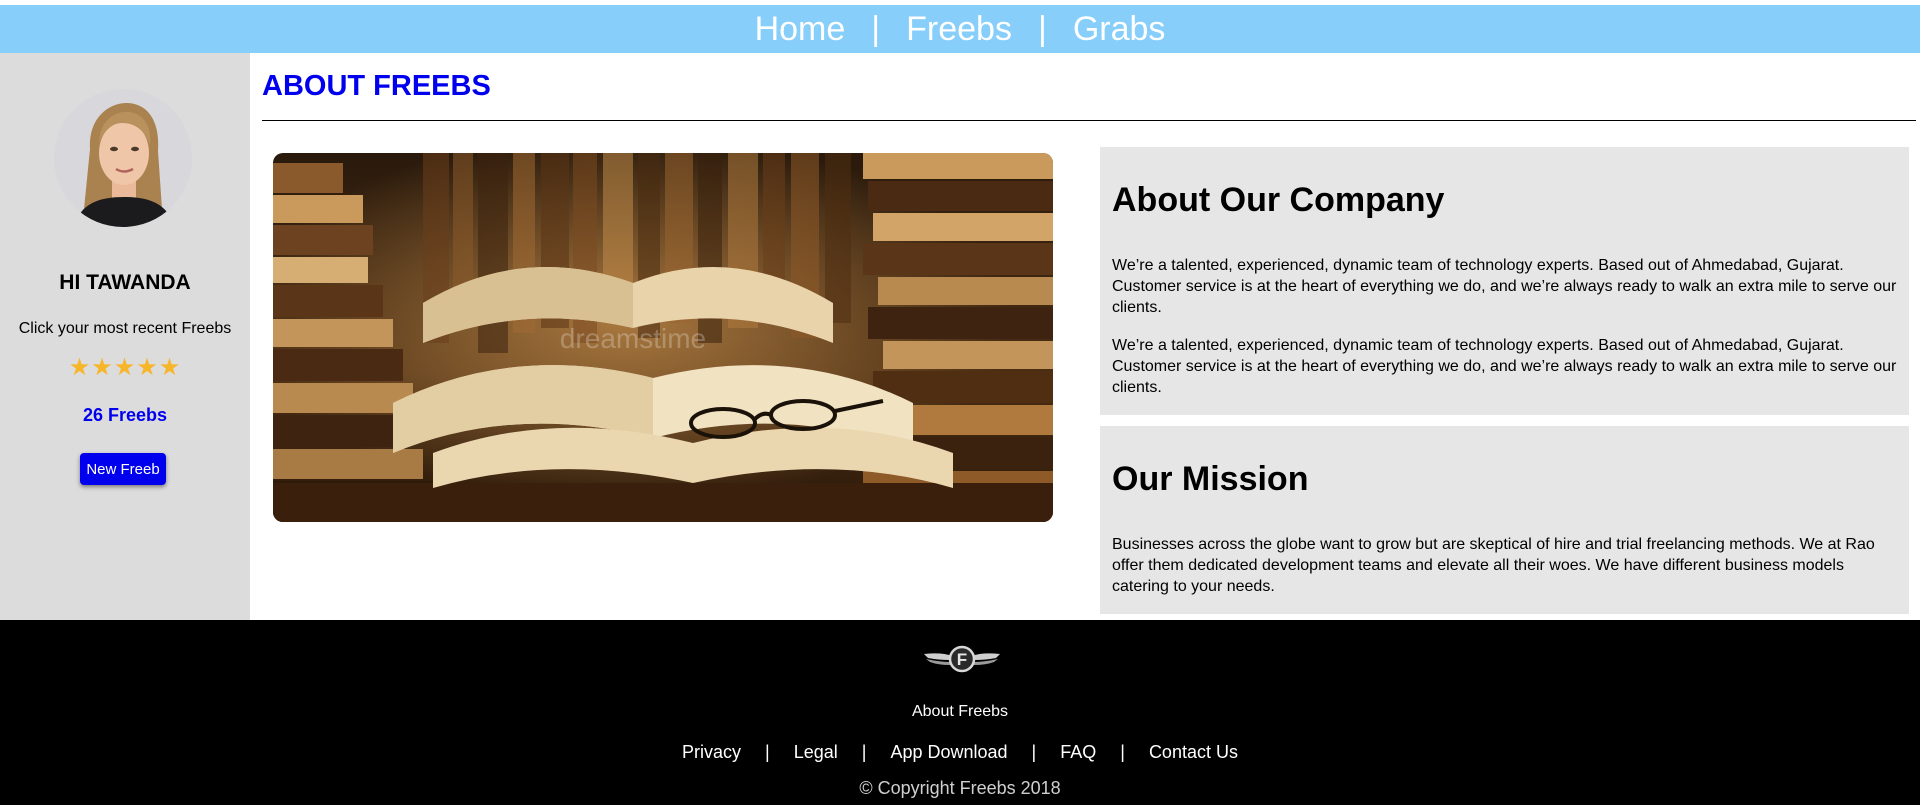 The width and height of the screenshot is (1920, 809). I want to click on bottom-edge, so click(960, 807).